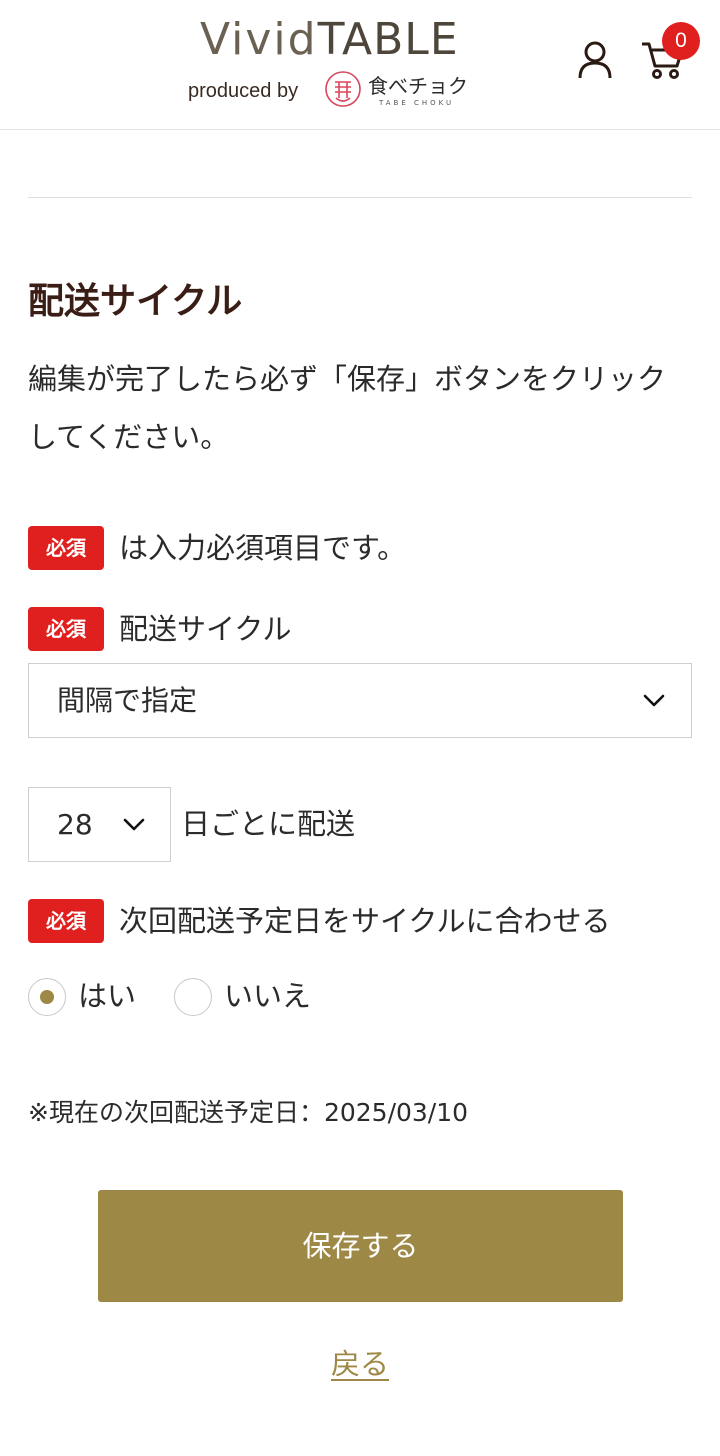 This screenshot has height=1456, width=720. Describe the element at coordinates (347, 408) in the screenshot. I see `instruction-text: 編集が完了したら必ず「保存」ボタンをクリックしてください。` at that location.